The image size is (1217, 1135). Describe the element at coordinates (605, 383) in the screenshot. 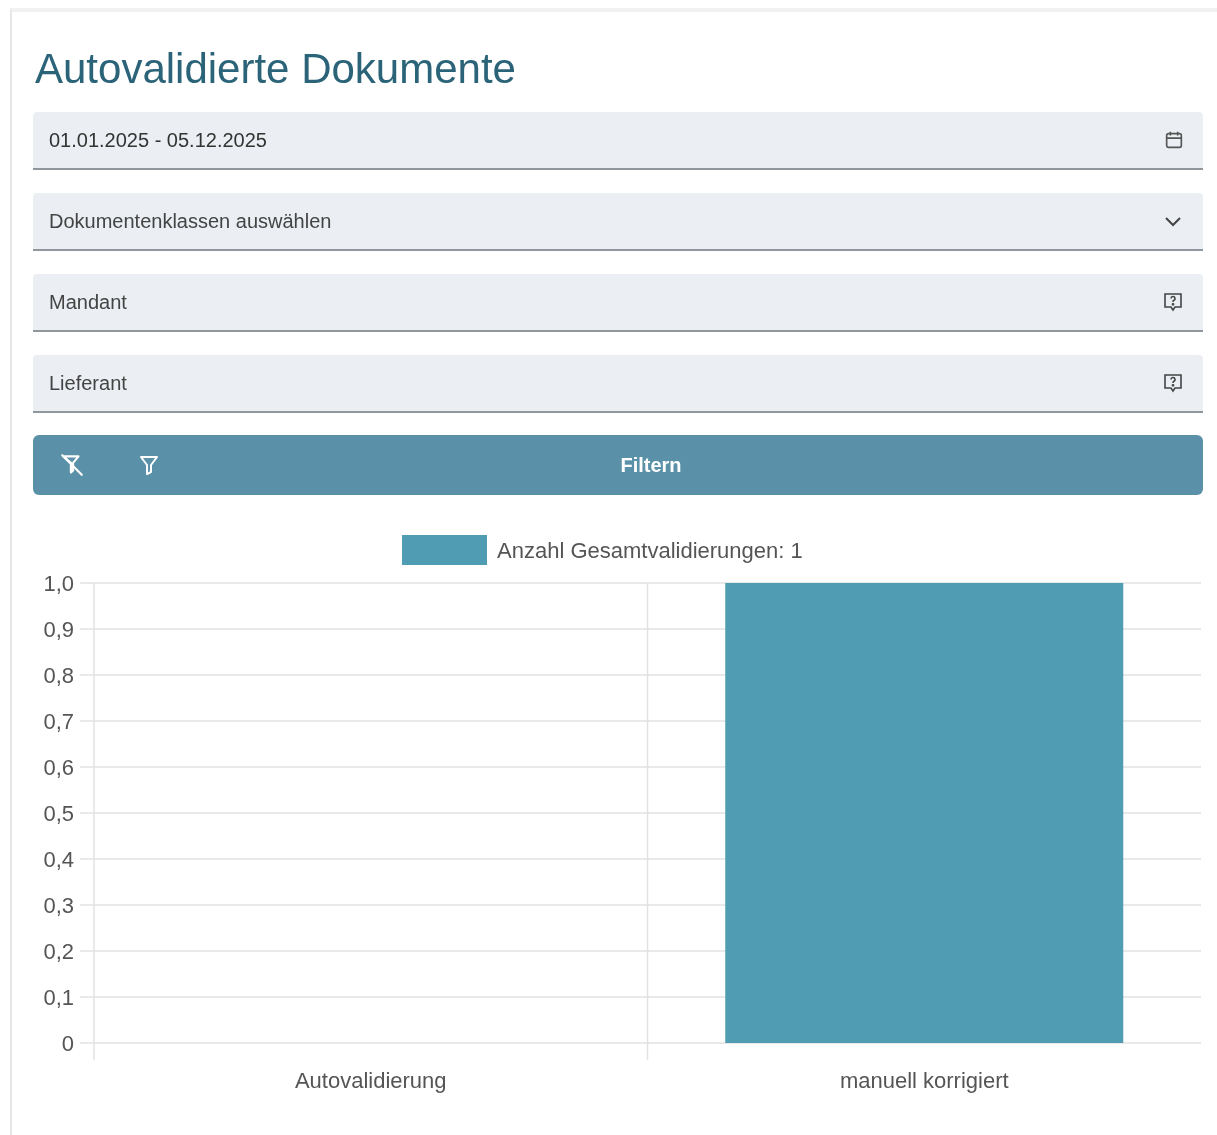

I see `lookup-input: Lieferant` at that location.